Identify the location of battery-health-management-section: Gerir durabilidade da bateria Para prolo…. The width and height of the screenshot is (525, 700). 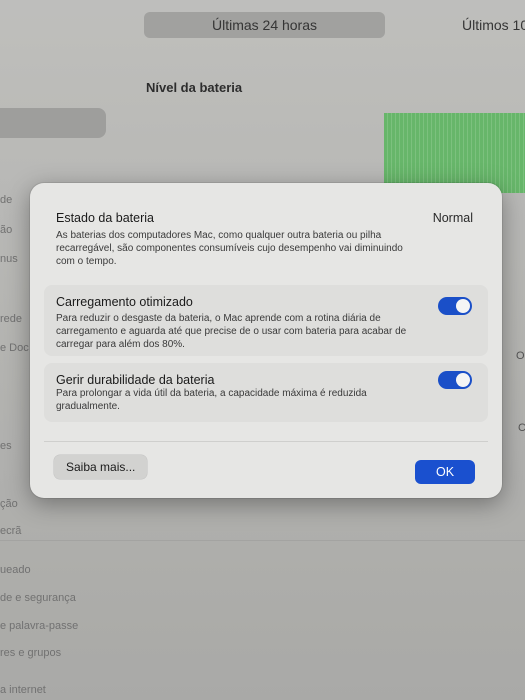
(266, 392).